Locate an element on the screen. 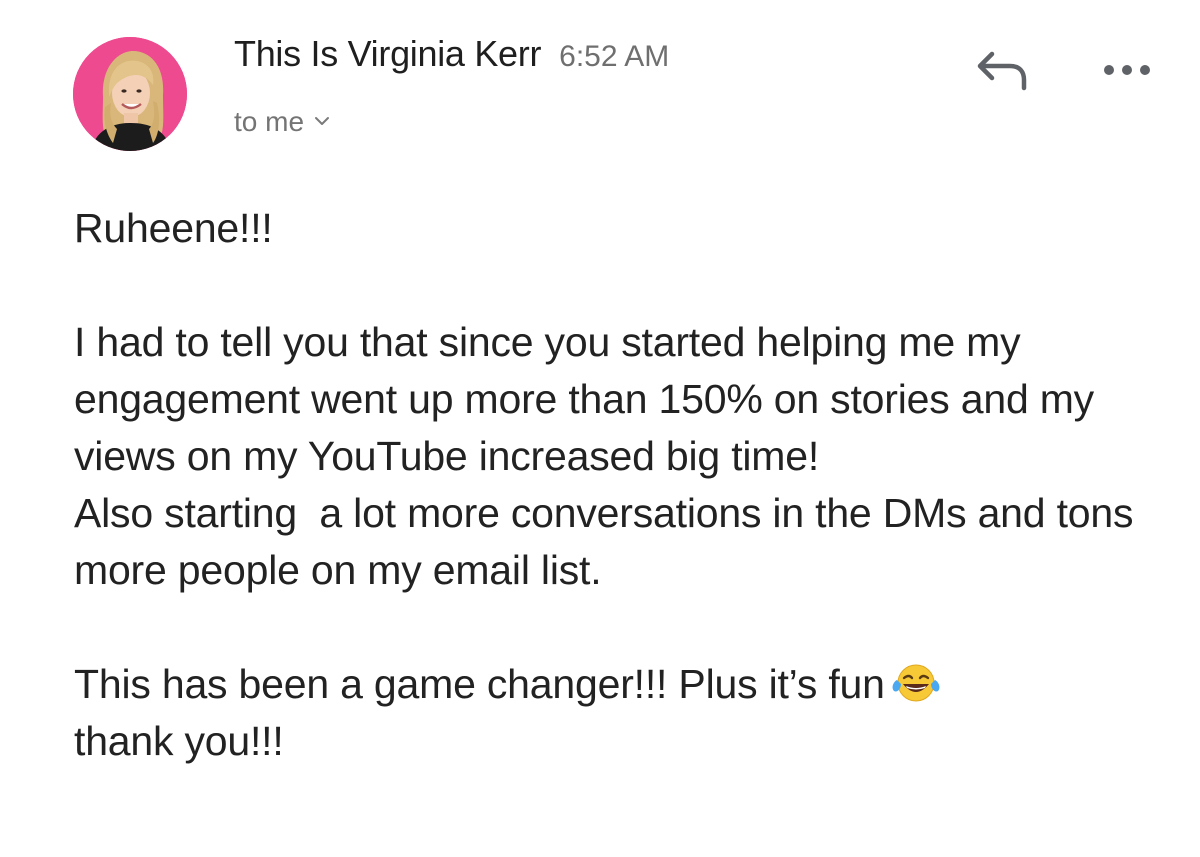  more-options-button is located at coordinates (1127, 70).